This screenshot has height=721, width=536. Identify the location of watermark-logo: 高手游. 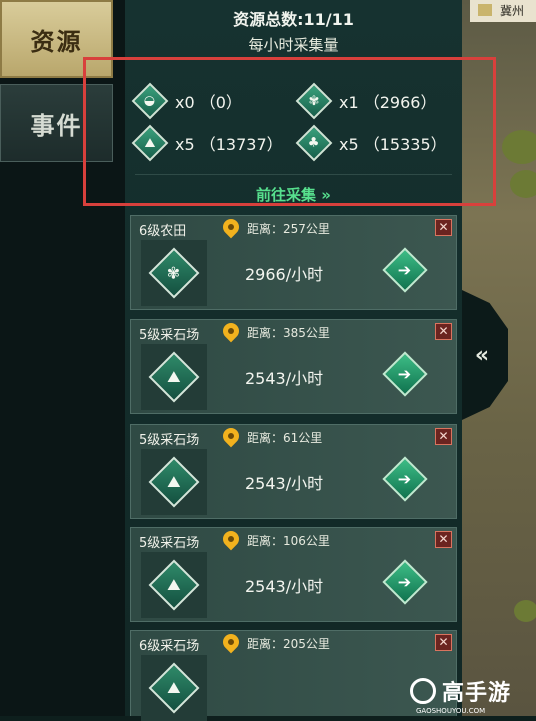
(460, 691).